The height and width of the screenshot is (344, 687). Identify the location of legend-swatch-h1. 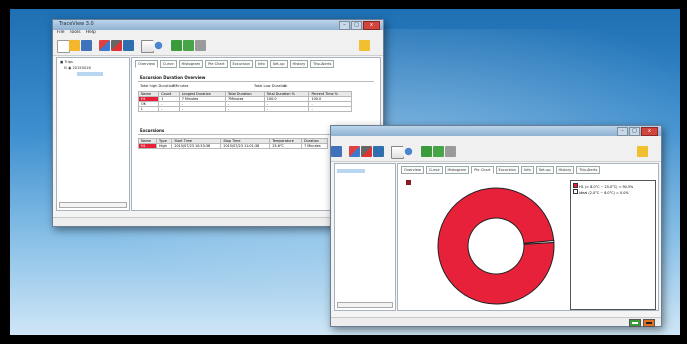
(575, 185).